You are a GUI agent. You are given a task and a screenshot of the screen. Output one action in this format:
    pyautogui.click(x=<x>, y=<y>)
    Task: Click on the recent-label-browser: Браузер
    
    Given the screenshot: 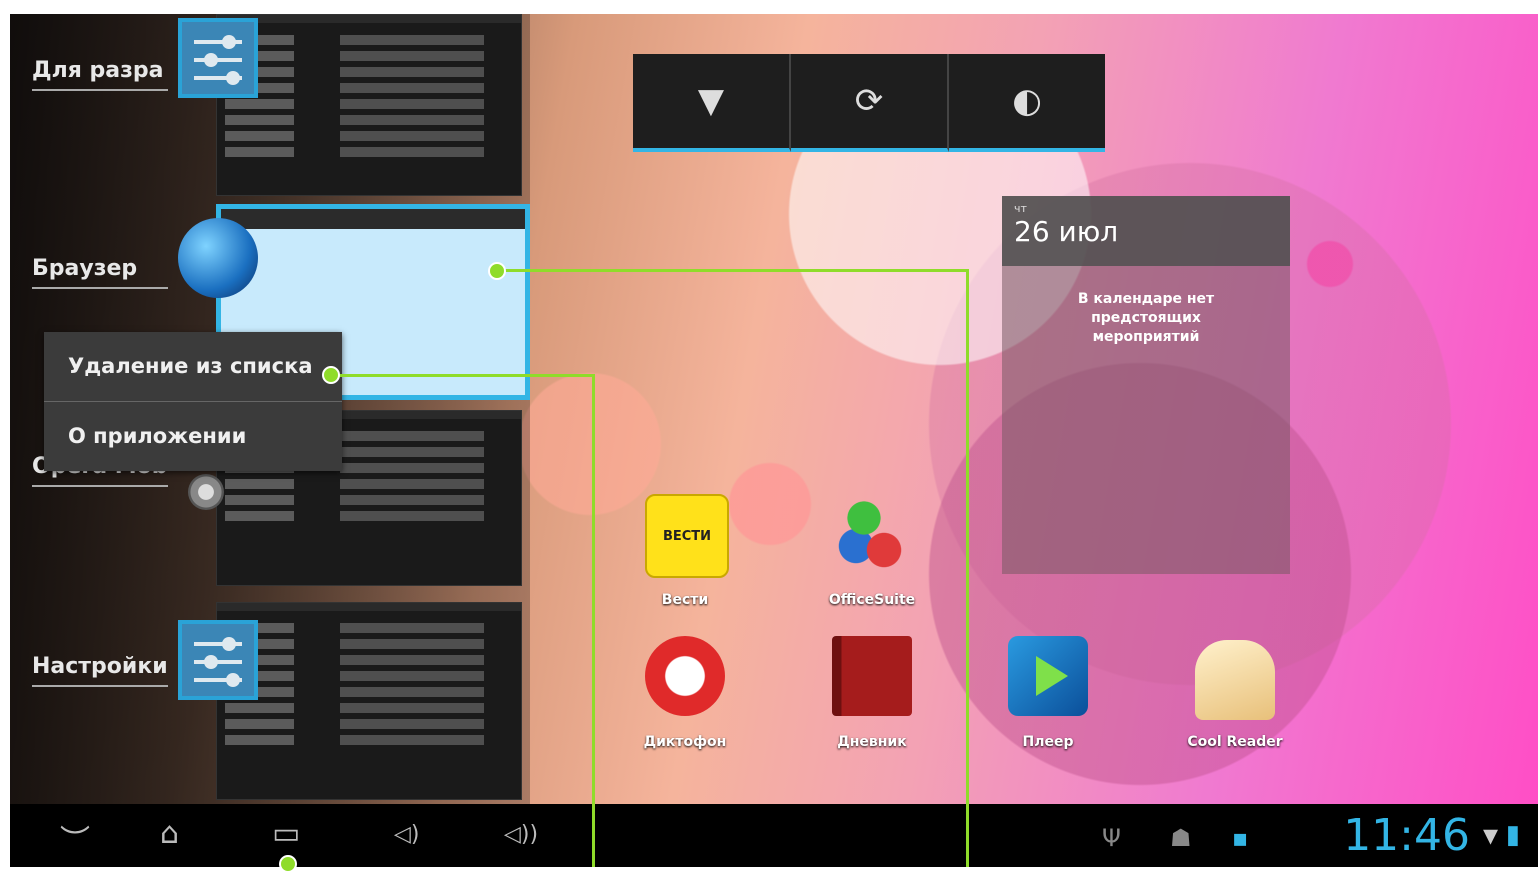 What is the action you would take?
    pyautogui.click(x=100, y=272)
    